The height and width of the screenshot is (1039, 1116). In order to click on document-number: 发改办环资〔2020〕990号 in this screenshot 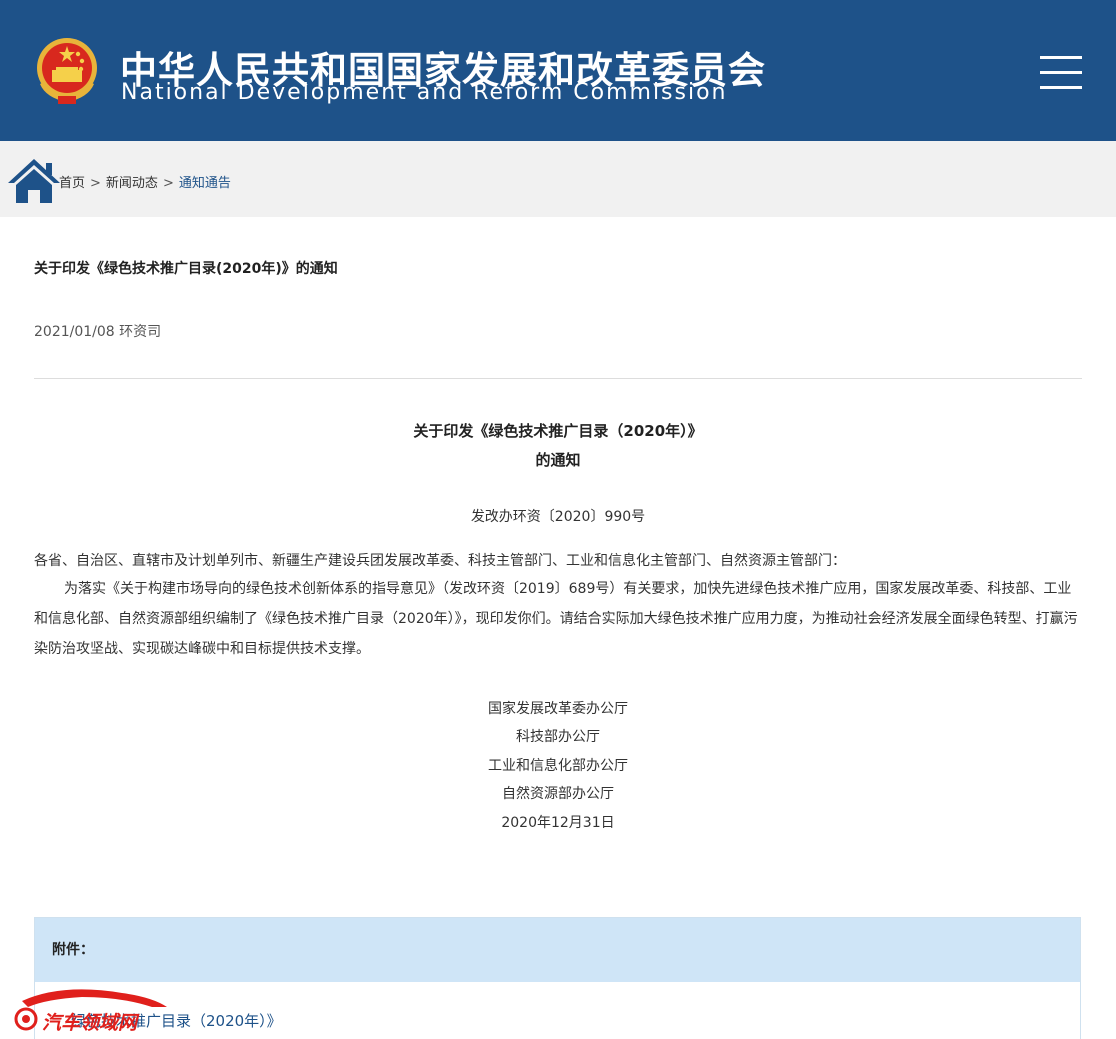, I will do `click(558, 517)`.